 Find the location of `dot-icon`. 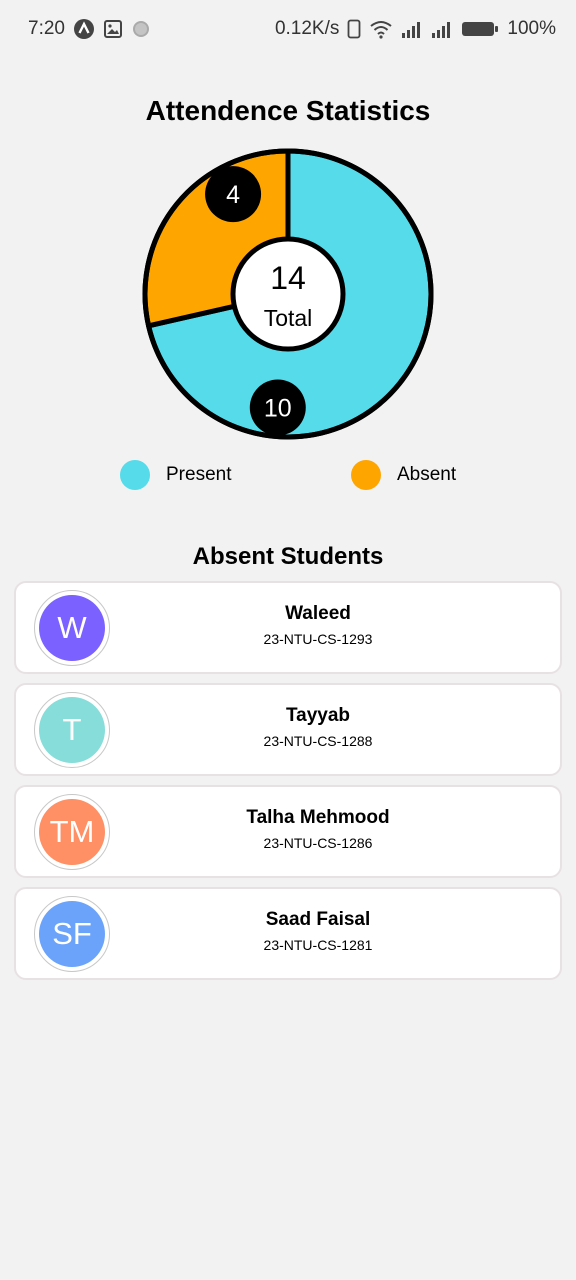

dot-icon is located at coordinates (141, 29).